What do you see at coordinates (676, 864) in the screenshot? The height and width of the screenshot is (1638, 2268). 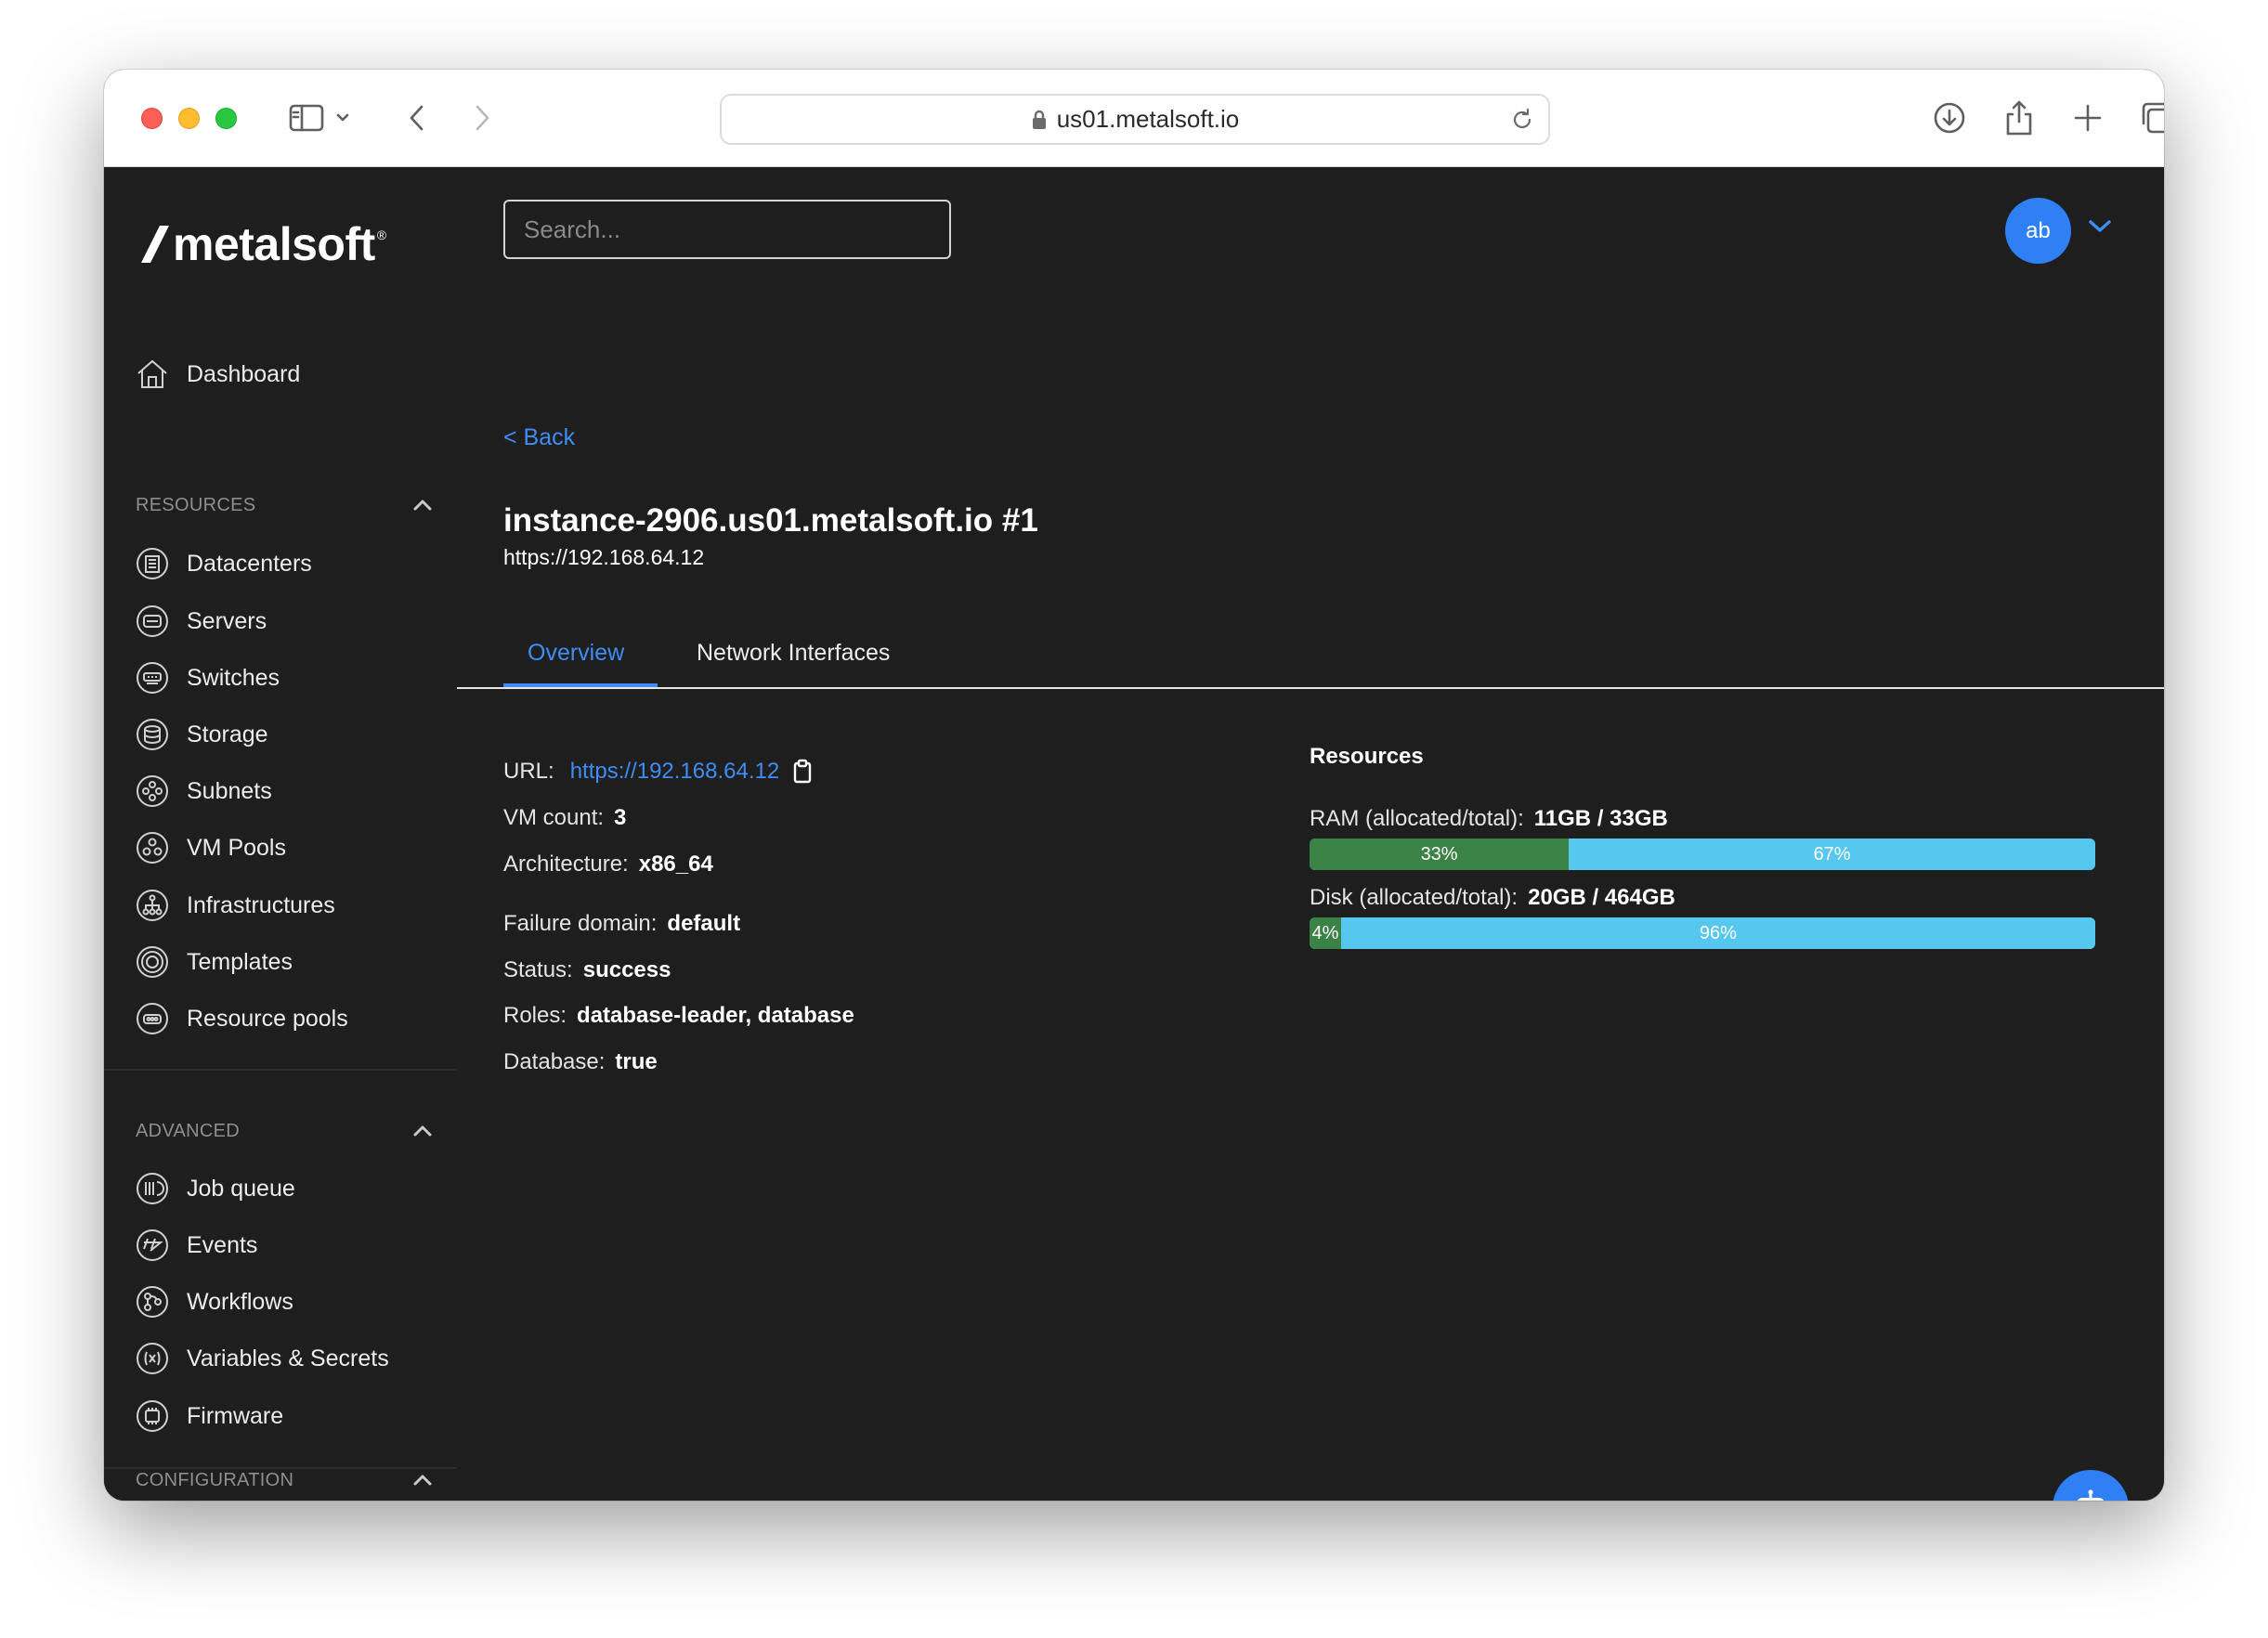 I see `property-value: x86_64` at bounding box center [676, 864].